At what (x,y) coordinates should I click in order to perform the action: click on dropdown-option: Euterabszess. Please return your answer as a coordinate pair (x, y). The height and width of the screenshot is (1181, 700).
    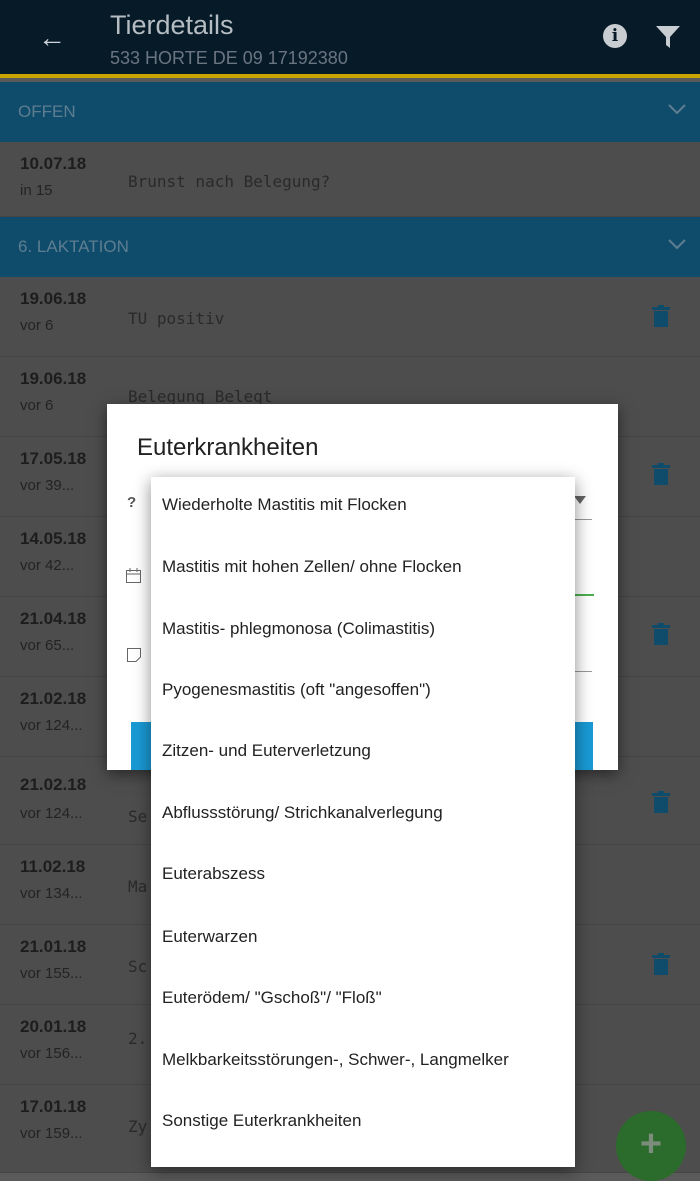
    Looking at the image, I should click on (213, 874).